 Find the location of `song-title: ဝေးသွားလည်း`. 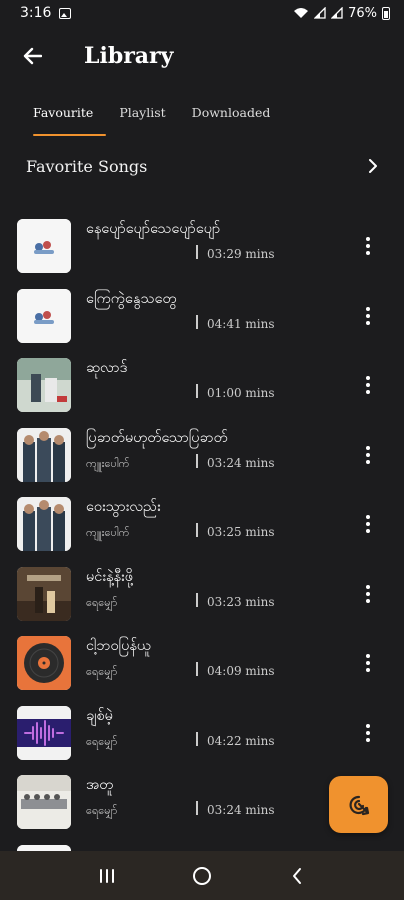

song-title: ဝေးသွားလည်း is located at coordinates (123, 507).